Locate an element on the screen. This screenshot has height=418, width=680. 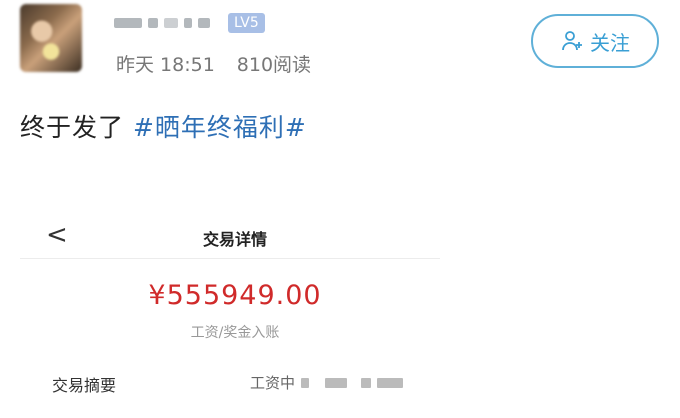
post-text: 终于发了 #晒年终福利# is located at coordinates (163, 126).